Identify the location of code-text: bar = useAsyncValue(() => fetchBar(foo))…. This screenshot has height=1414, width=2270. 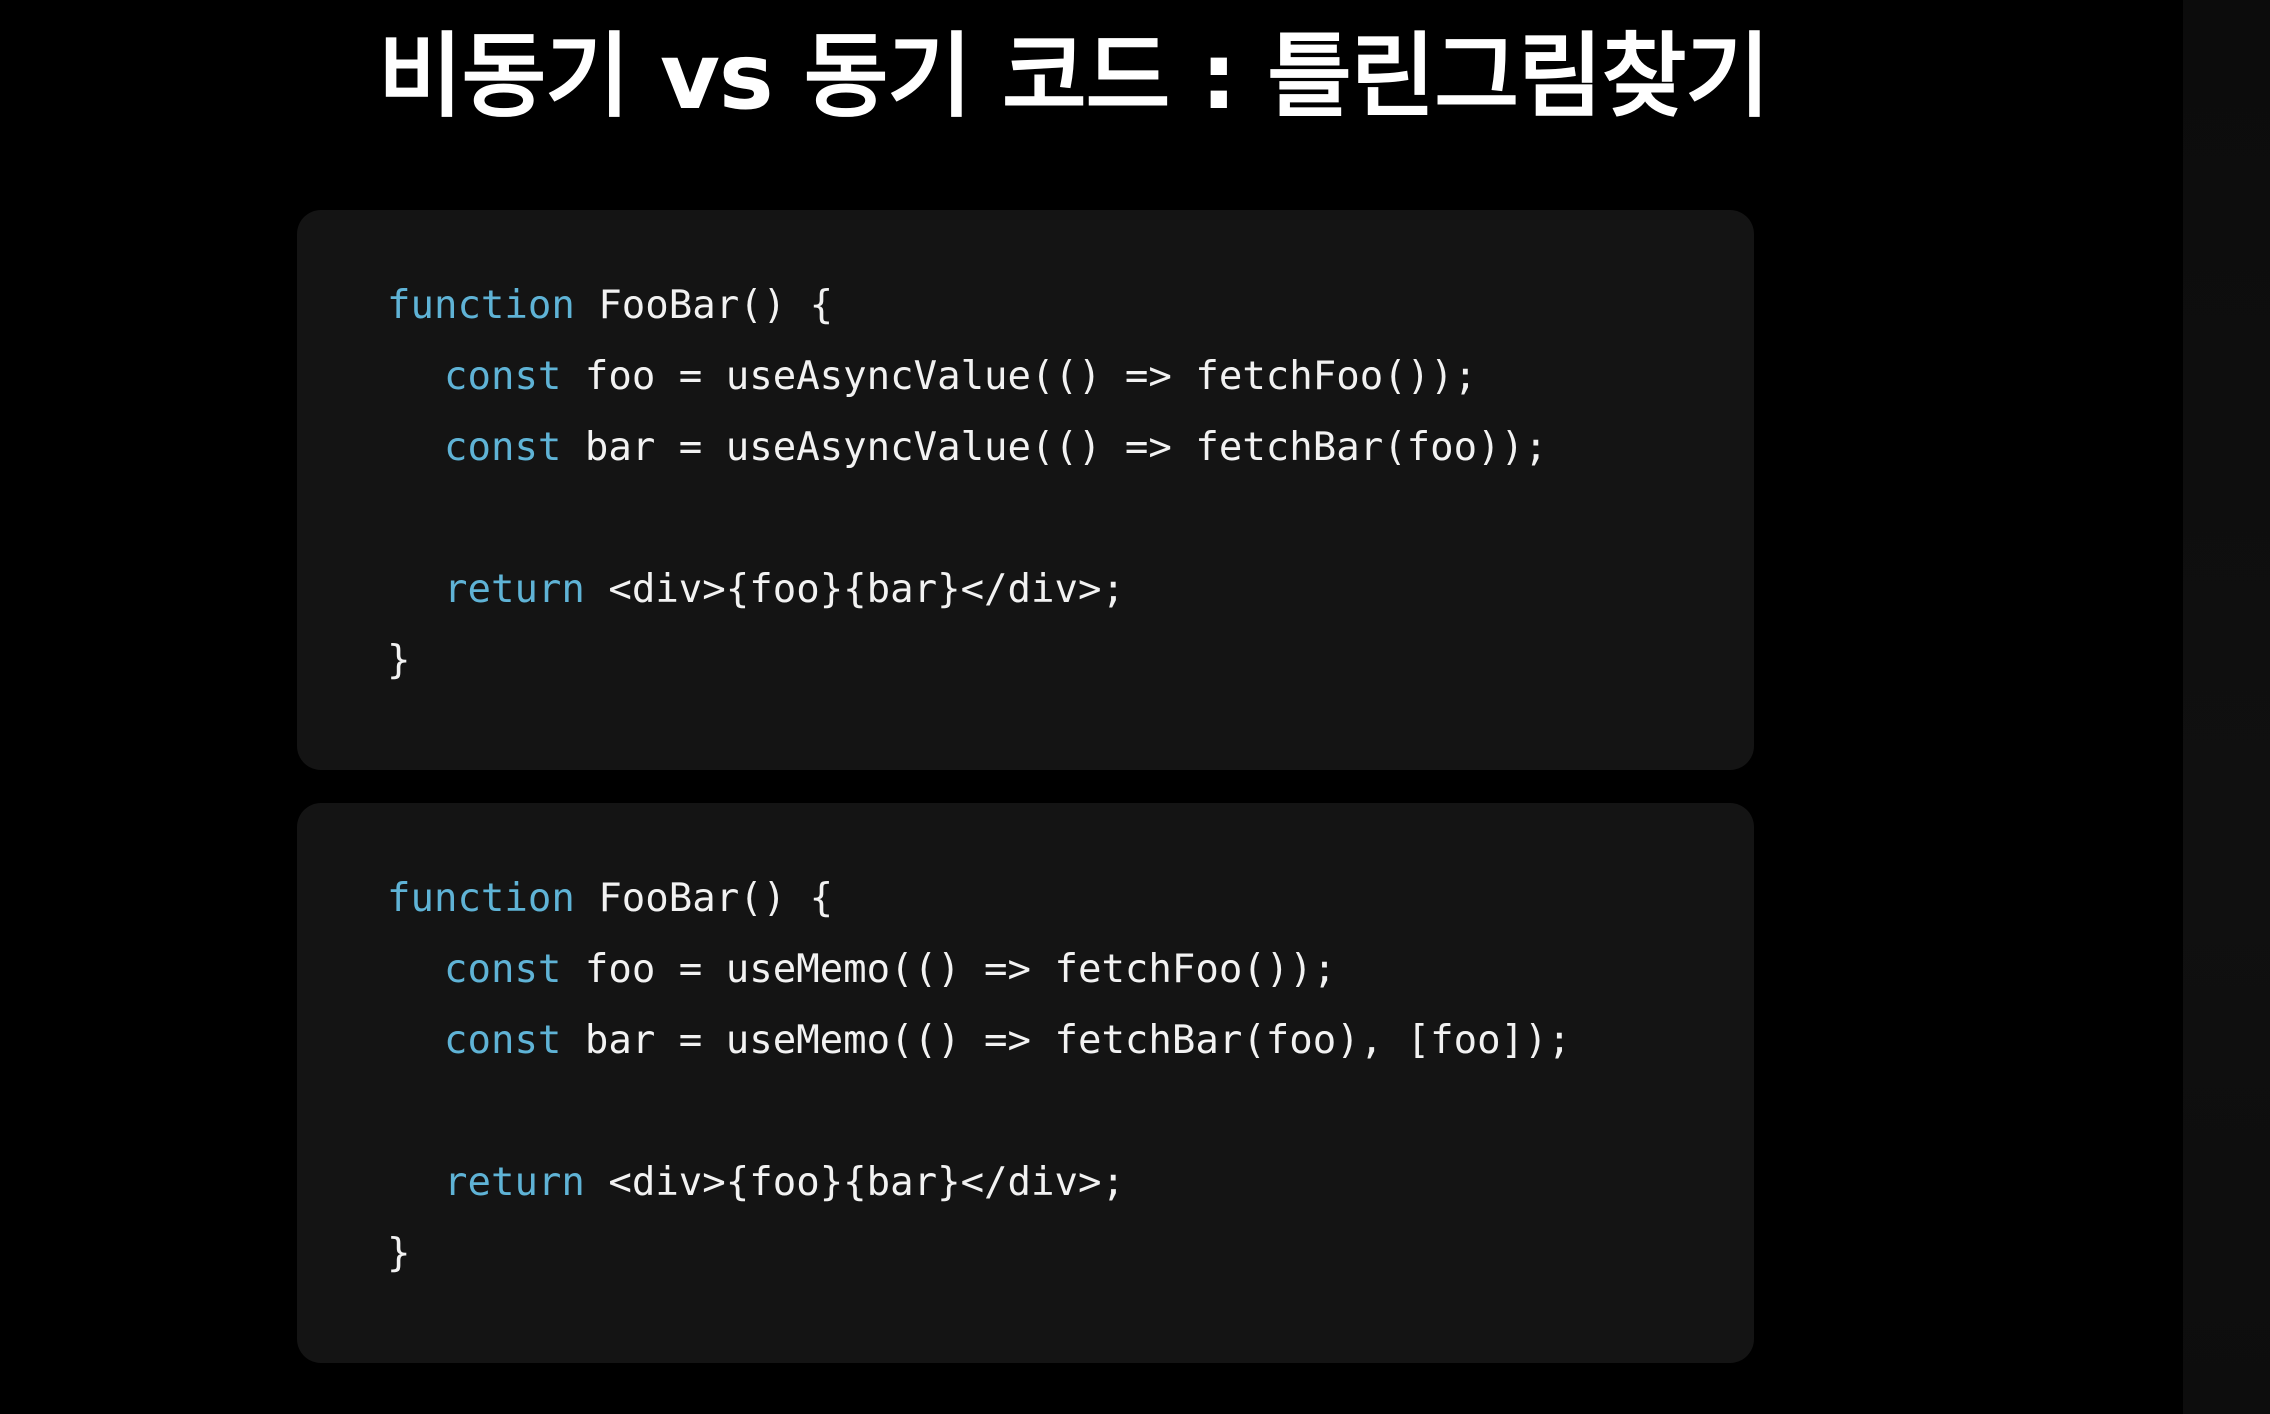
(1054, 447).